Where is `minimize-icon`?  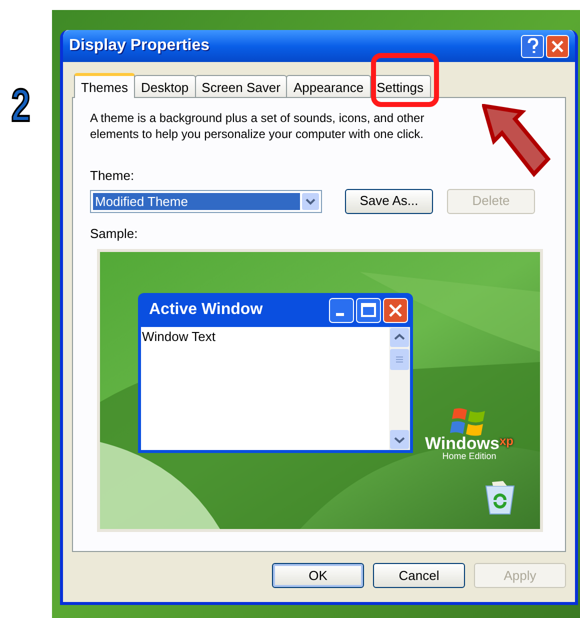 minimize-icon is located at coordinates (341, 310).